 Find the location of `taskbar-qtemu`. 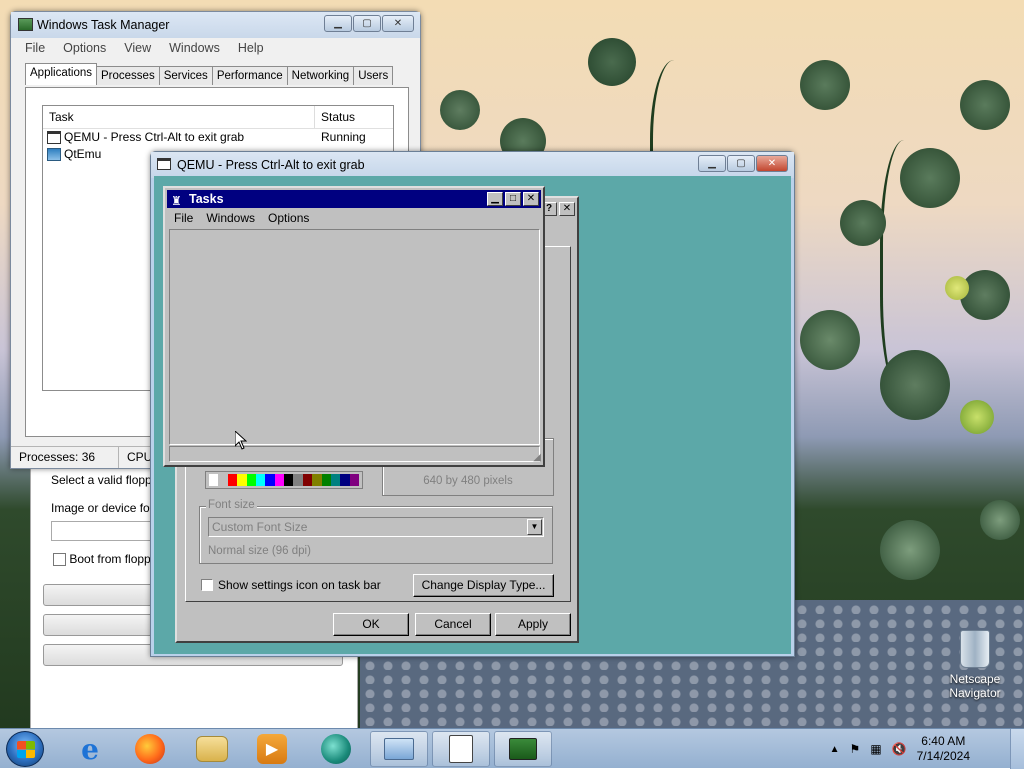

taskbar-qtemu is located at coordinates (336, 749).